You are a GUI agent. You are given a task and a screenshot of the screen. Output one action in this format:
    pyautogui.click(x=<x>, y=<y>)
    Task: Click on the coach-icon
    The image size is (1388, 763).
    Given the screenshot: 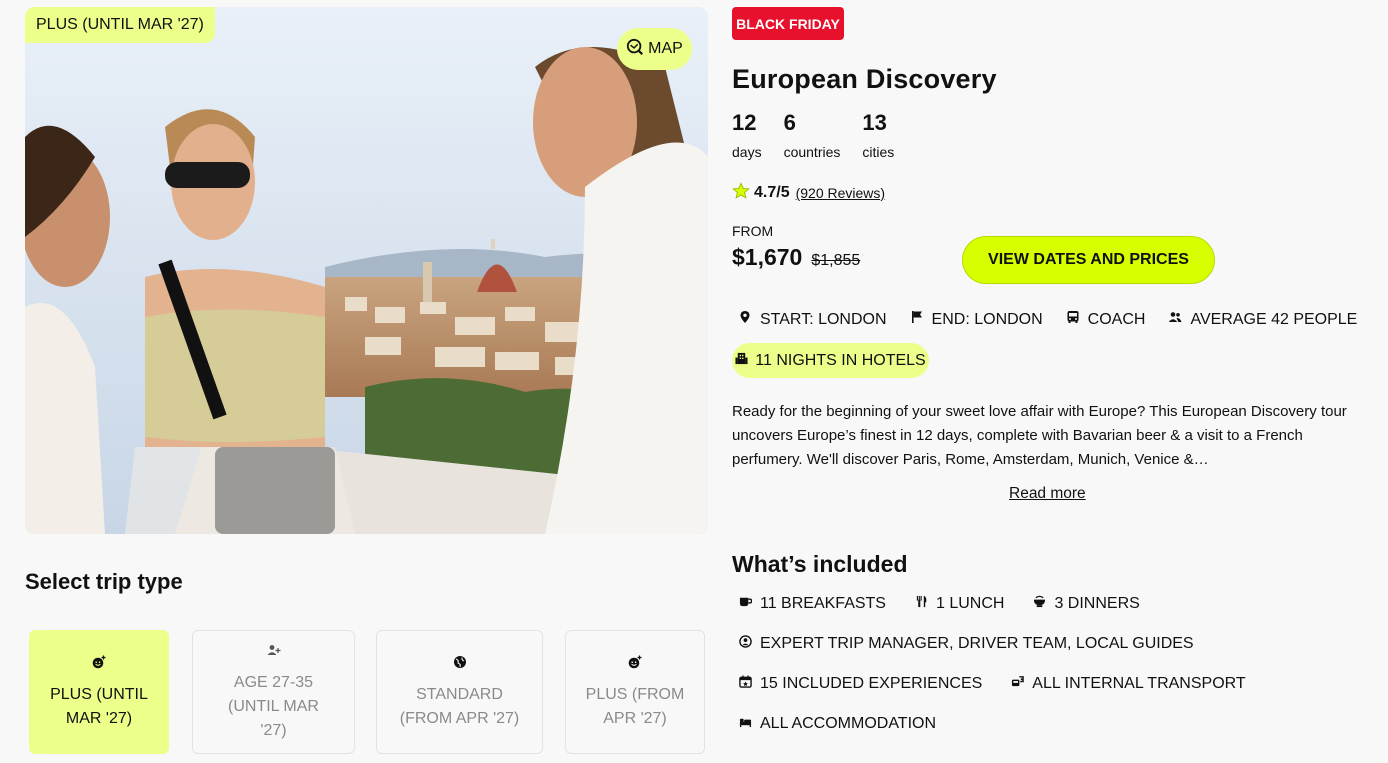 What is the action you would take?
    pyautogui.click(x=1073, y=319)
    